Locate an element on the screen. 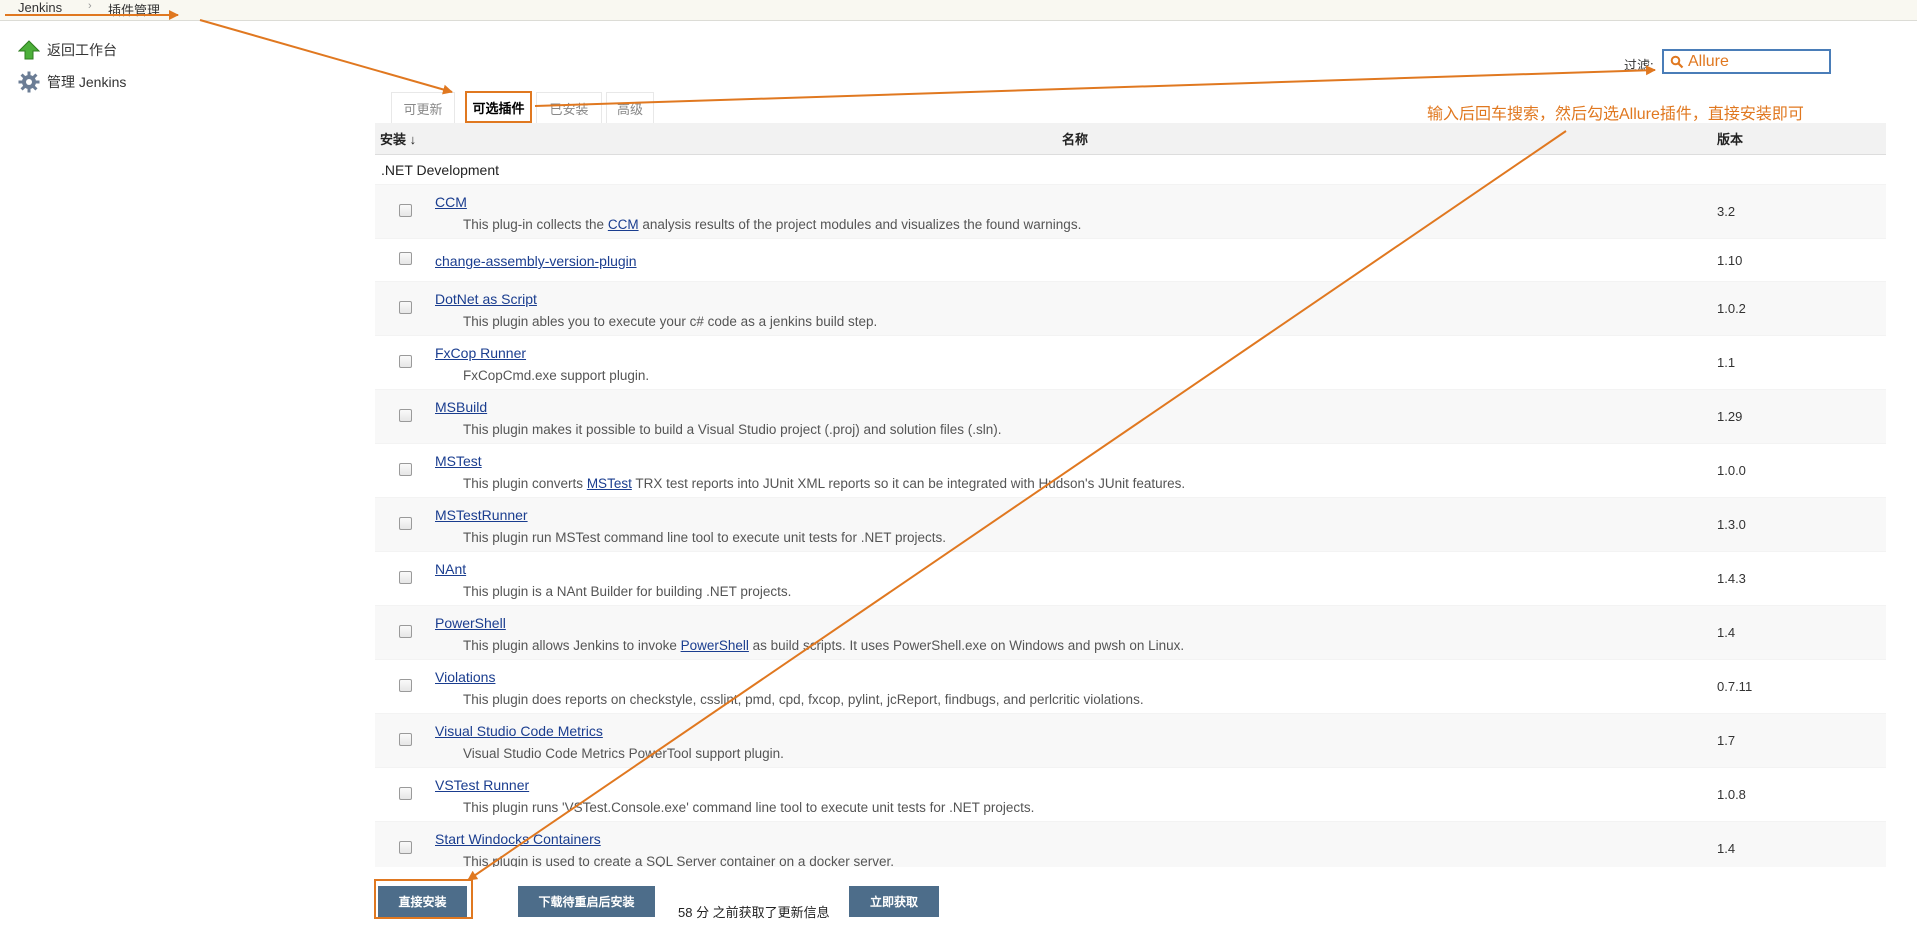 This screenshot has width=1917, height=931. plugin-name-link: Violations is located at coordinates (1074, 677).